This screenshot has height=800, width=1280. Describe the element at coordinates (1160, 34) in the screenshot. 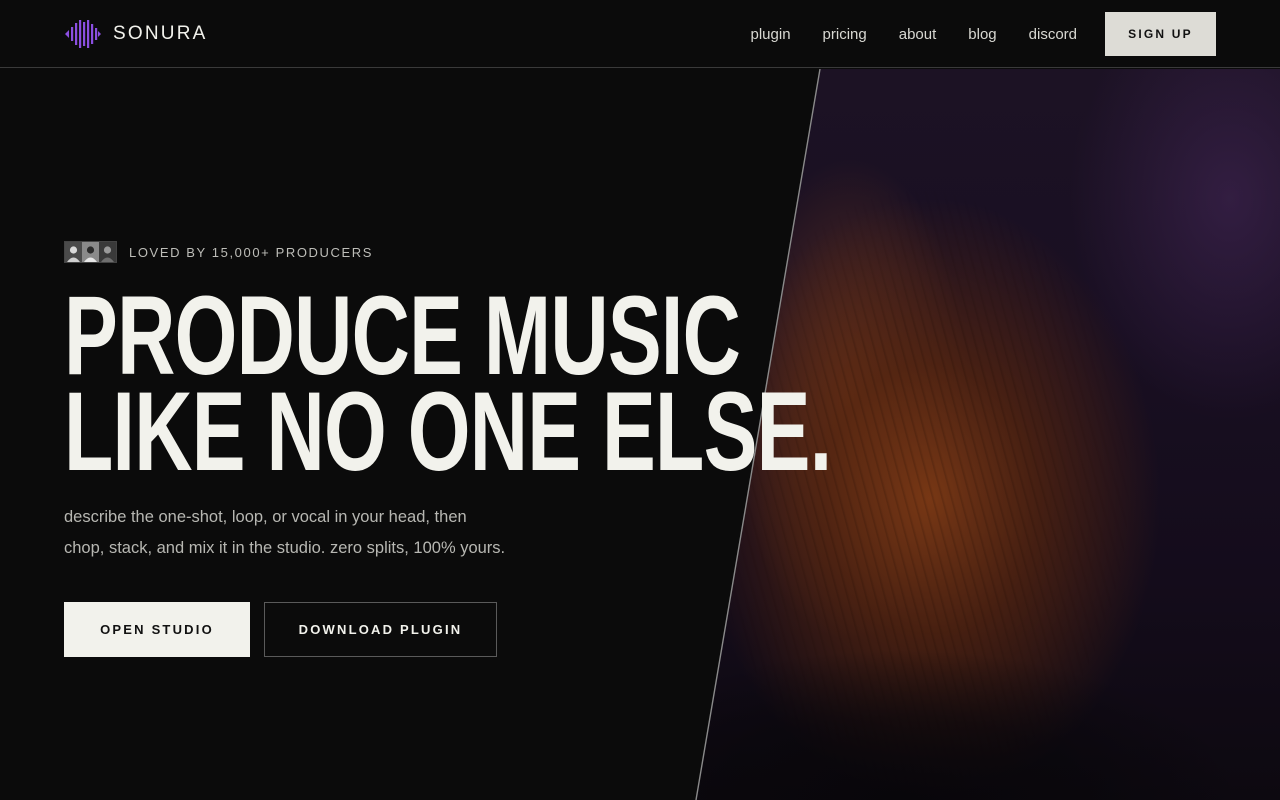

I see `sign-up-button: SIGN UP` at that location.